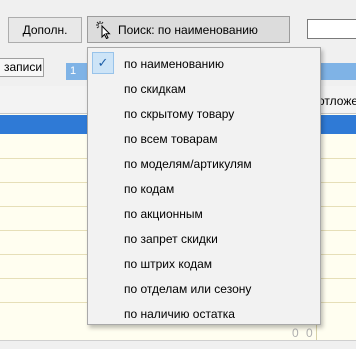  Describe the element at coordinates (179, 313) in the screenshot. I see `menu-item-label: по наличию остатка` at that location.